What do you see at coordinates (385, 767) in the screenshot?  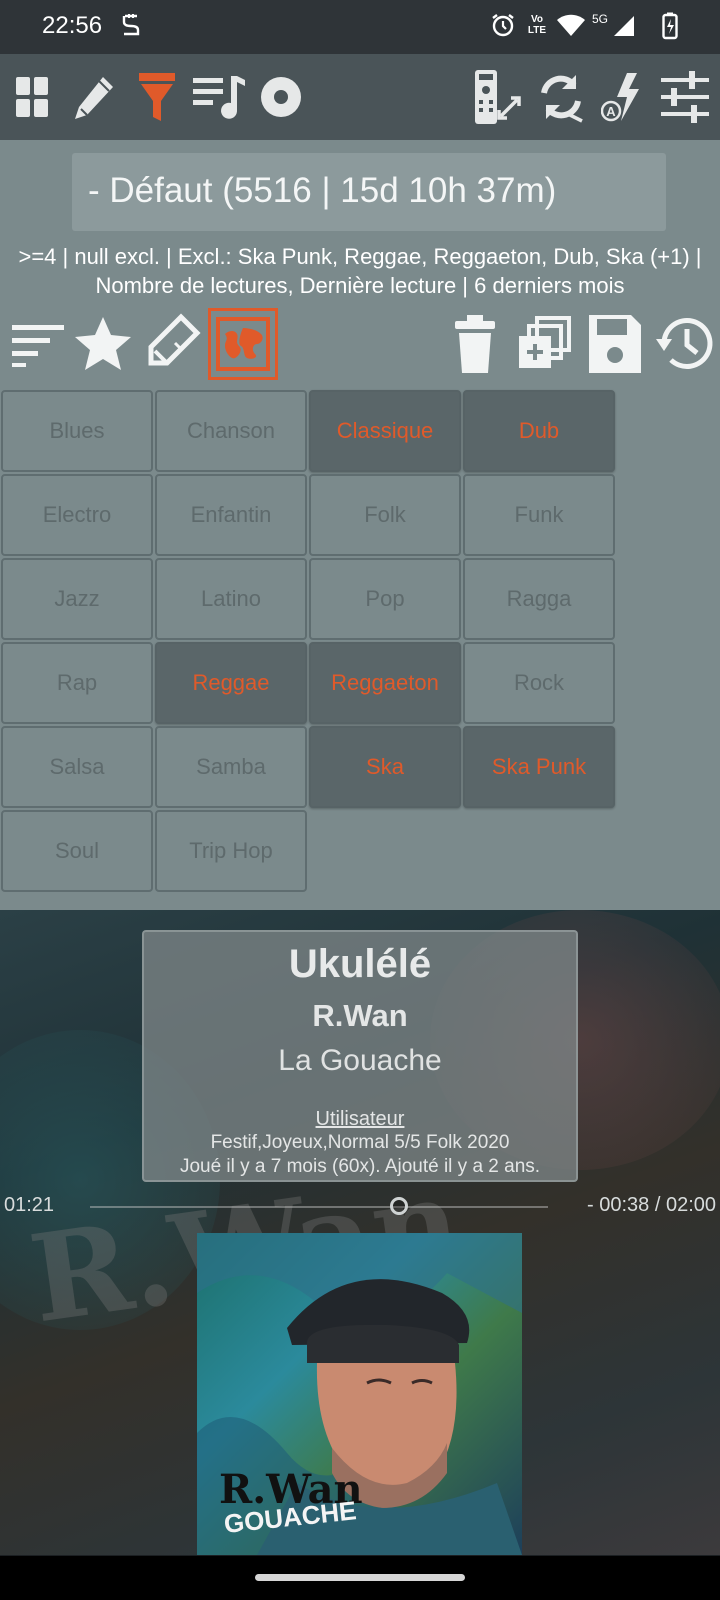 I see `genre-toggle: Ska` at bounding box center [385, 767].